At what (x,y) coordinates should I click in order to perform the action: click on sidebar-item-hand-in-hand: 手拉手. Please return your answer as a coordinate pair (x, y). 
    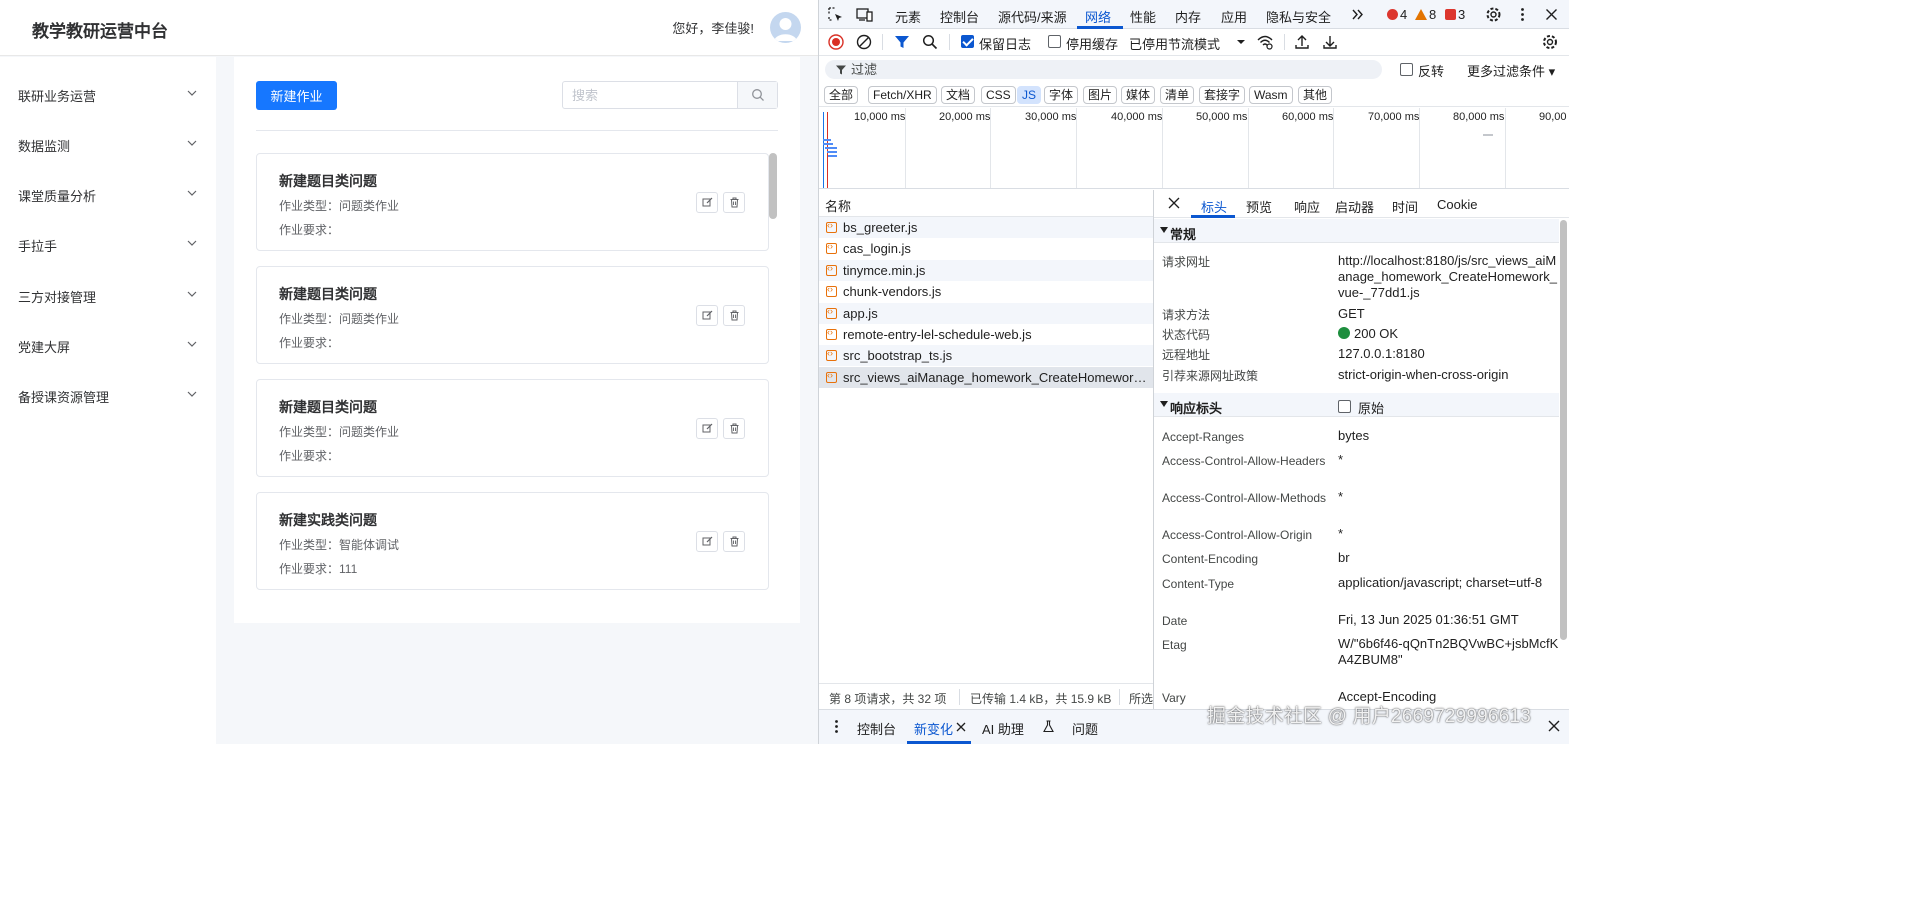
    Looking at the image, I should click on (108, 245).